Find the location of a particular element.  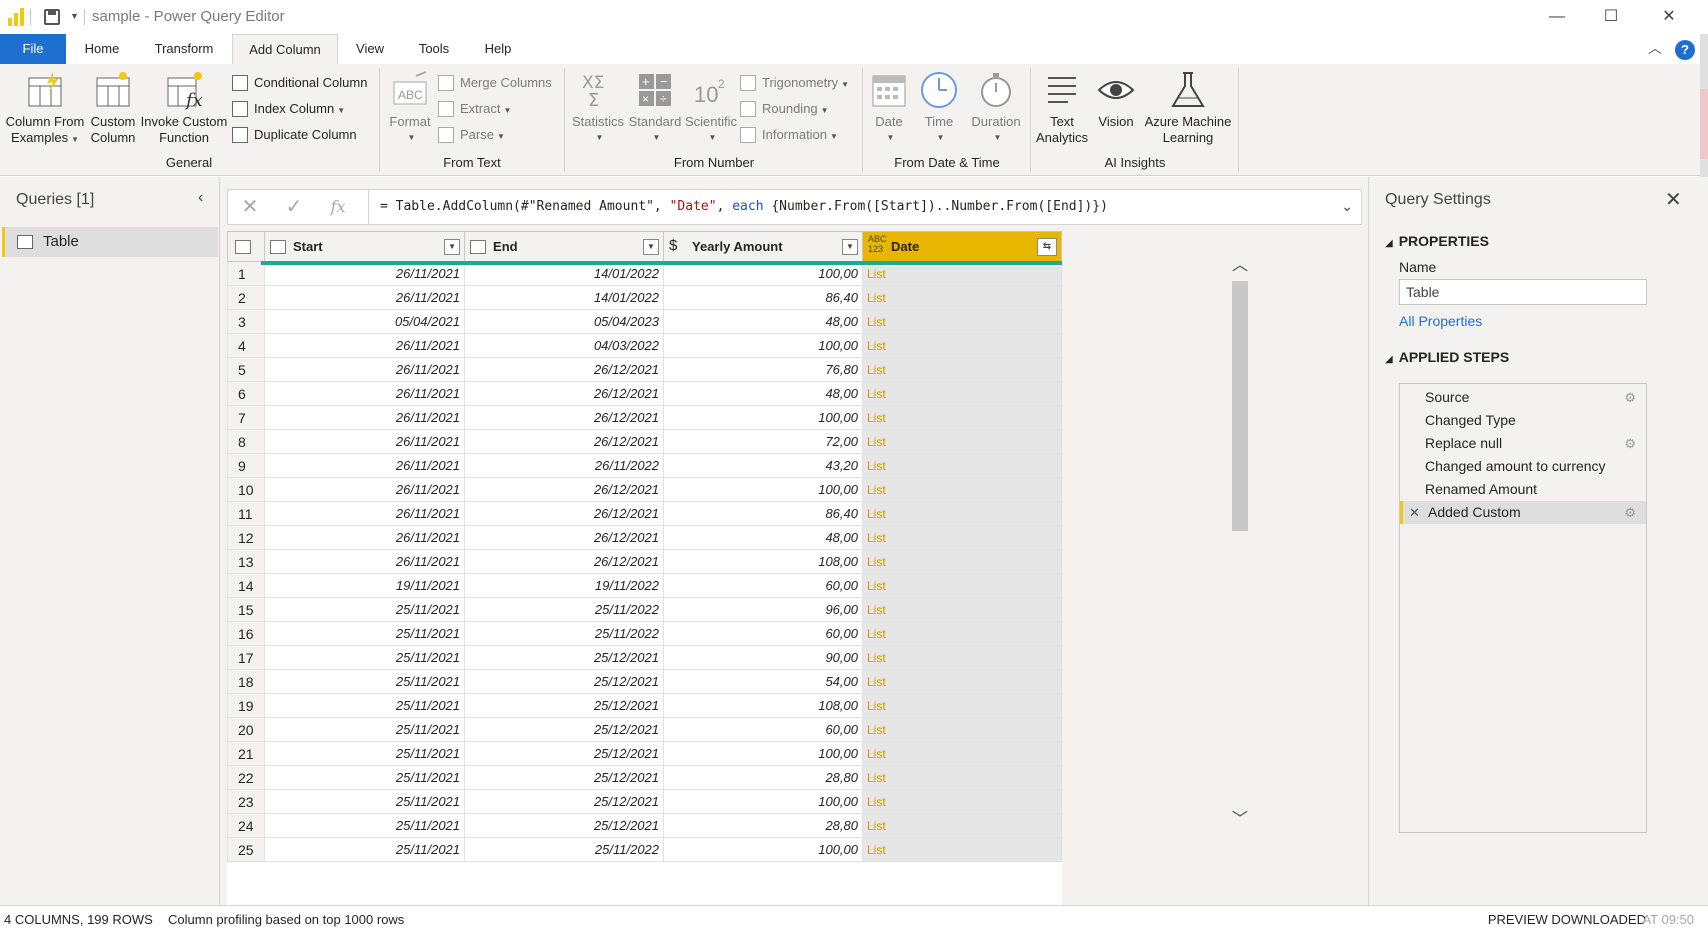

table-row: 12 26/11/2021 26/12/2021 48,00 List is located at coordinates (644, 537).